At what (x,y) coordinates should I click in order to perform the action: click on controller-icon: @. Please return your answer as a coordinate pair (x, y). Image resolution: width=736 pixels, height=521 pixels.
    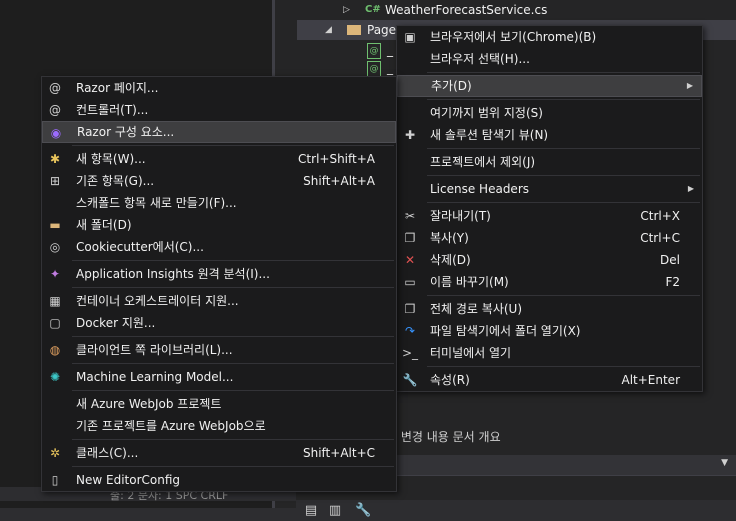
    Looking at the image, I should click on (55, 110).